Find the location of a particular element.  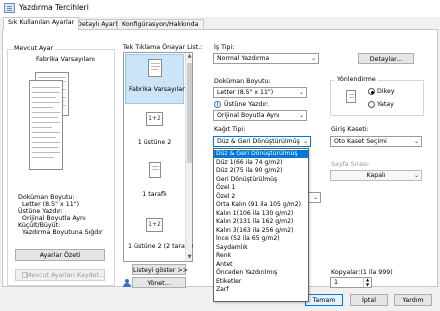

paper-option-envelope: Zarf is located at coordinates (261, 290).